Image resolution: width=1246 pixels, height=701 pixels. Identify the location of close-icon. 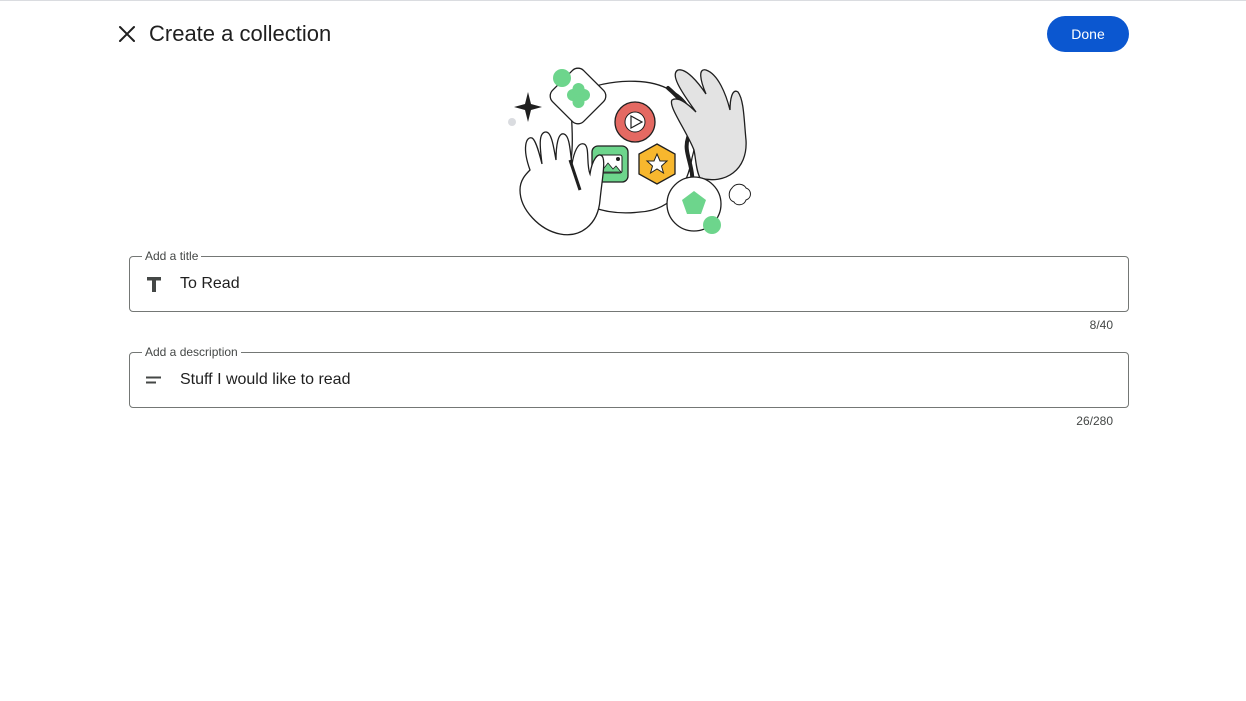
(127, 34).